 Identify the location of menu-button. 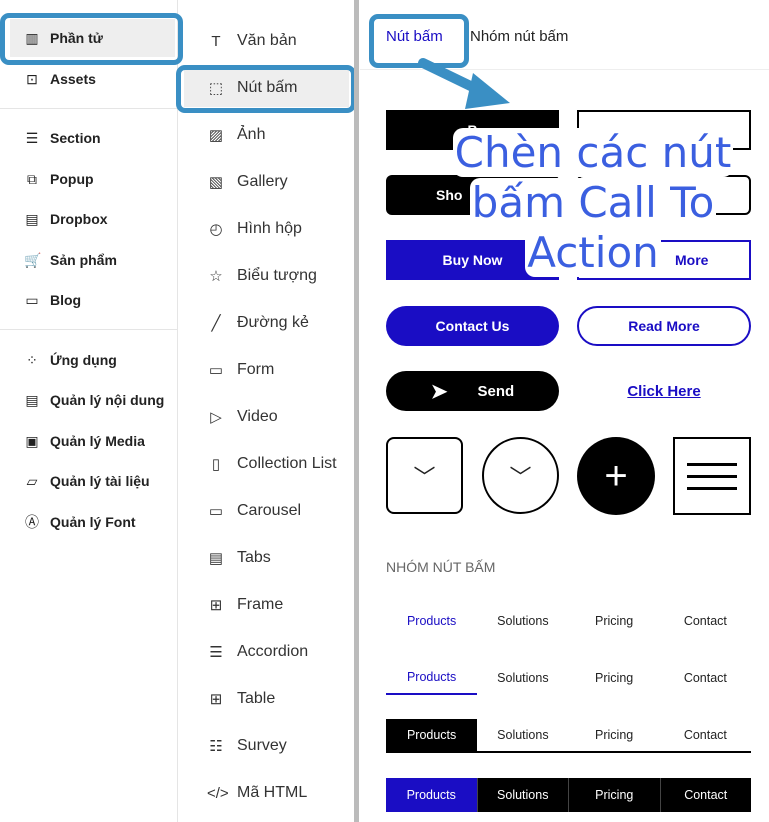
(712, 476).